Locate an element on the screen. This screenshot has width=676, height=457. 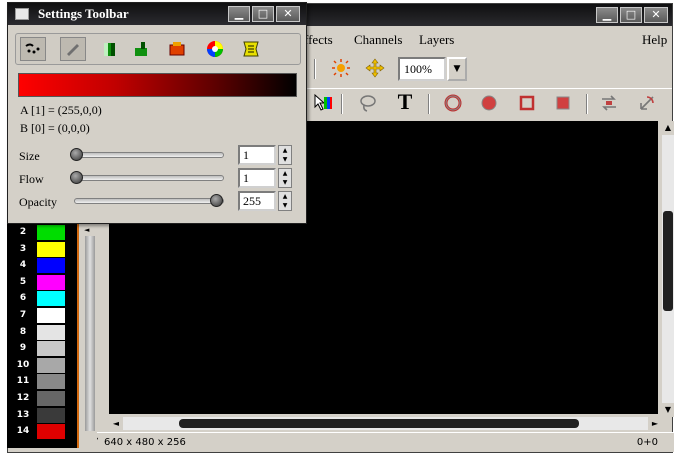
move-icon is located at coordinates (375, 68).